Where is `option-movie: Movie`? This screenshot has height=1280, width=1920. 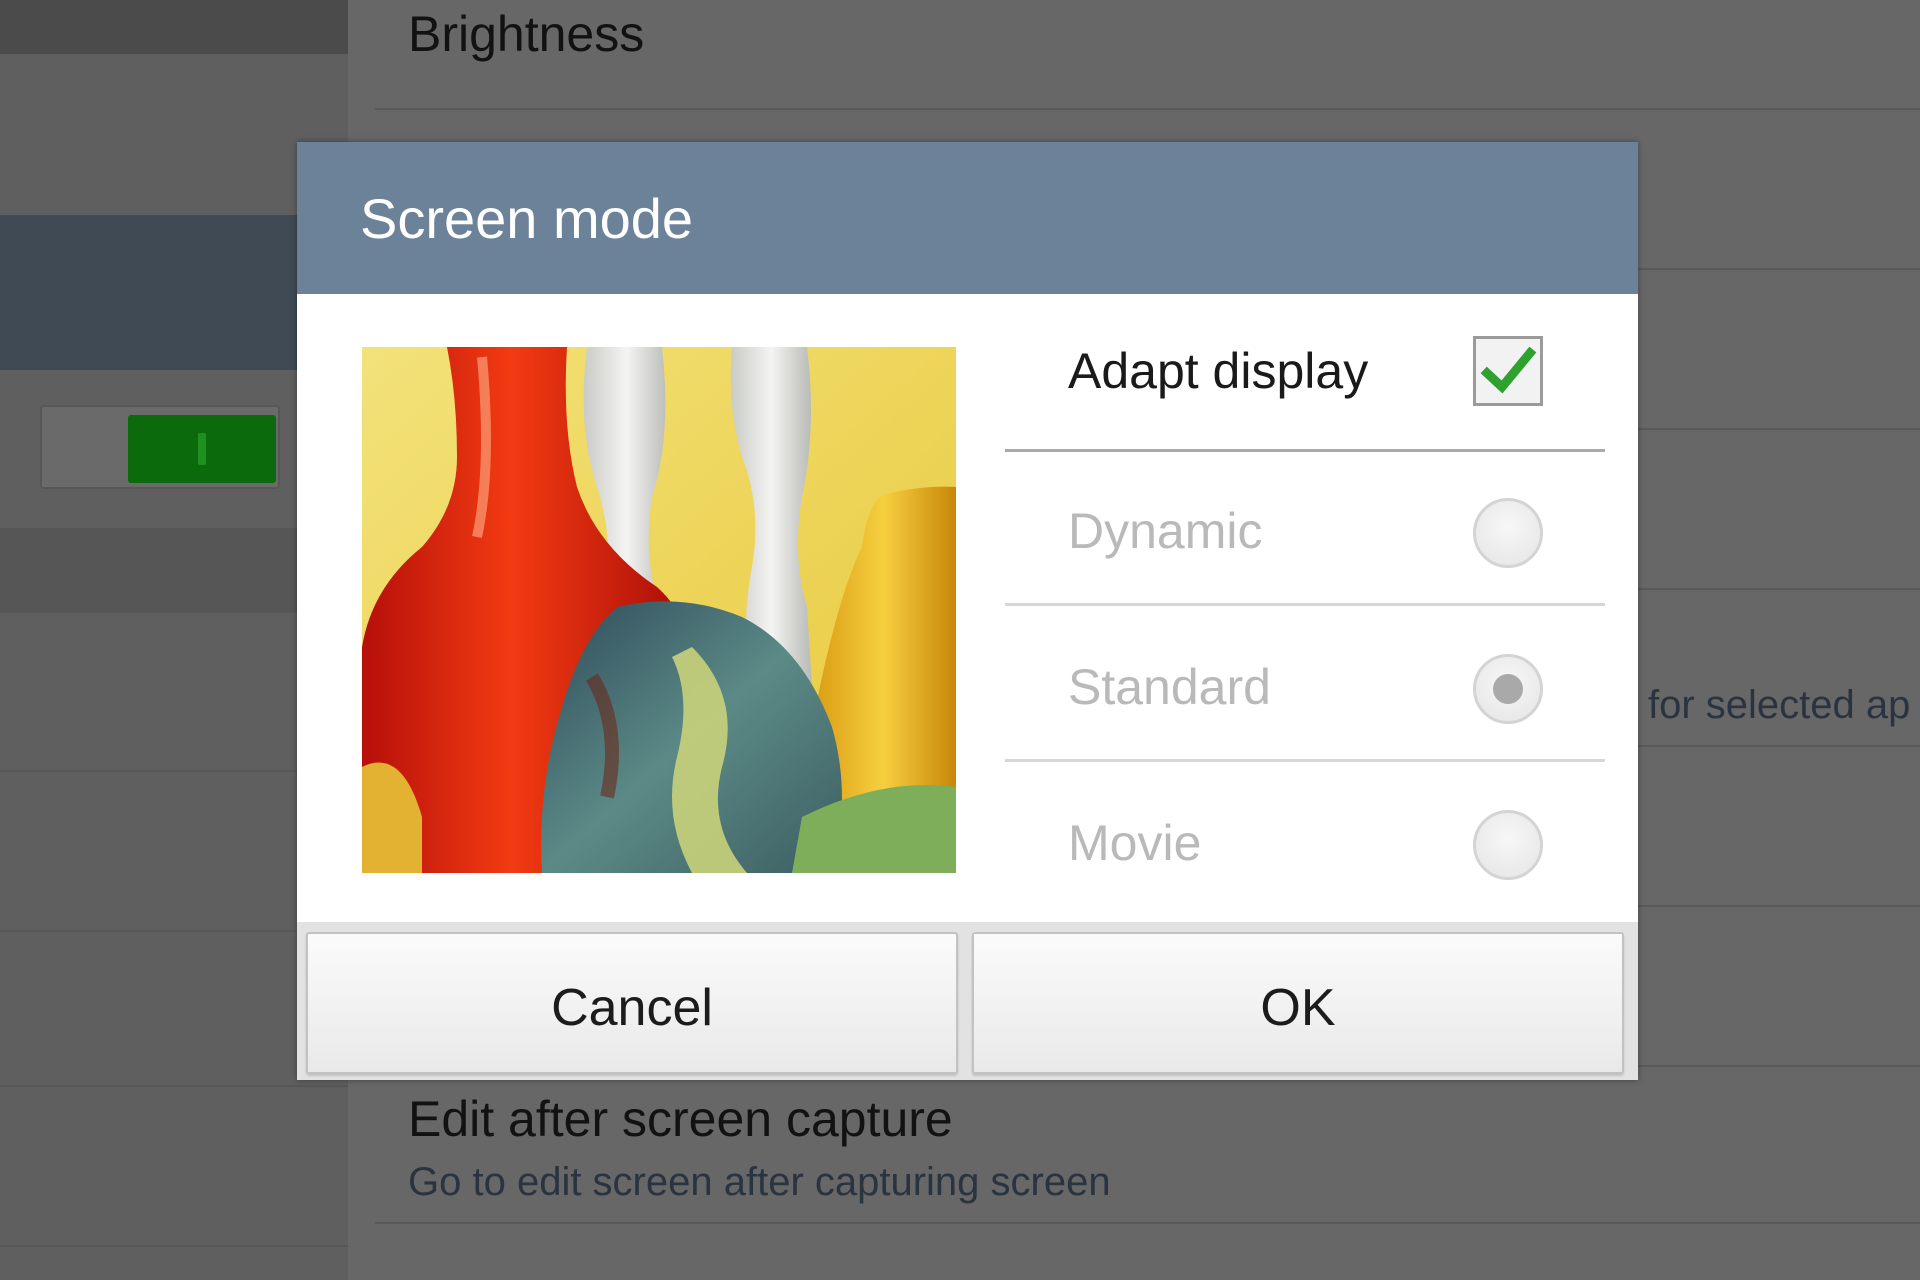 option-movie: Movie is located at coordinates (1305, 840).